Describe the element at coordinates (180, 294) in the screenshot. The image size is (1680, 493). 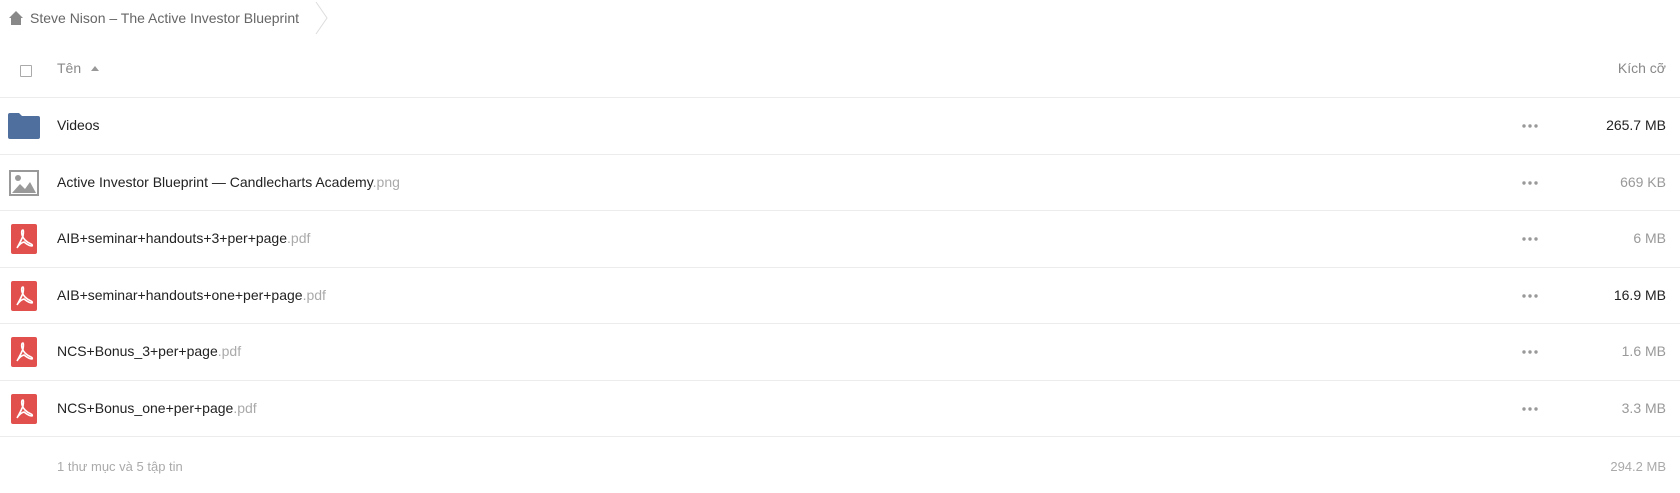
I see `file-basename: AIB+seminar+handouts+one+per+page` at that location.